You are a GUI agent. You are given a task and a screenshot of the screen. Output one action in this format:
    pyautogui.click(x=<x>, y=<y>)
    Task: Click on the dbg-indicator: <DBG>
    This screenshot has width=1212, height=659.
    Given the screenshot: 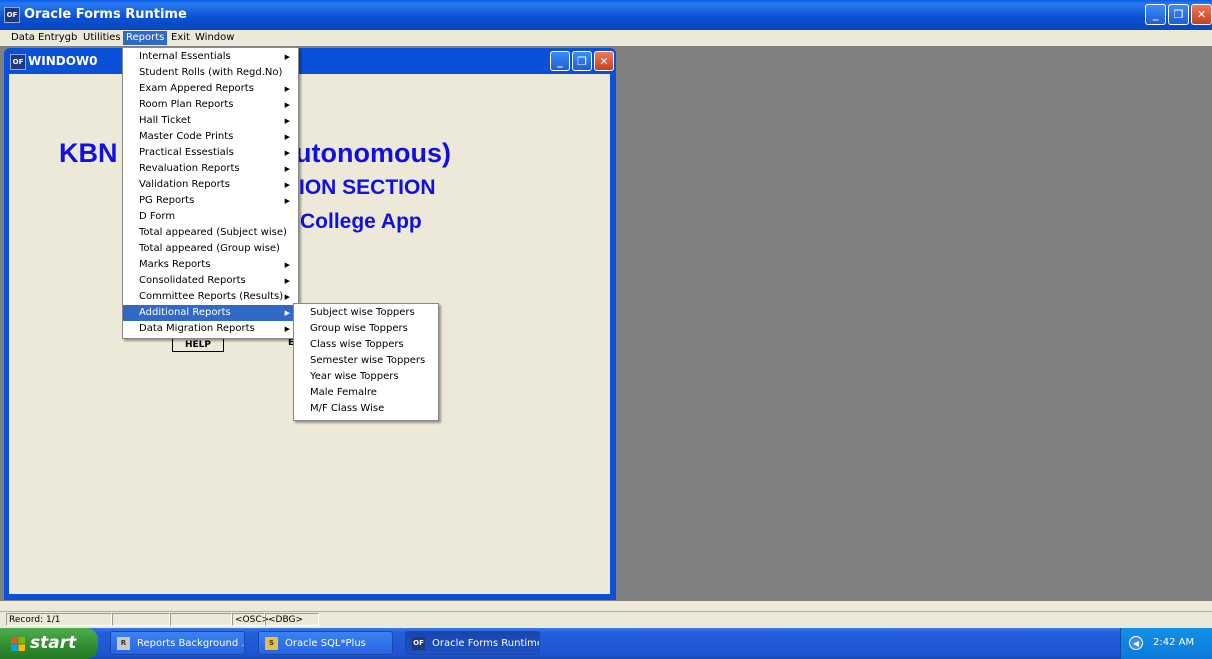 What is the action you would take?
    pyautogui.click(x=292, y=619)
    